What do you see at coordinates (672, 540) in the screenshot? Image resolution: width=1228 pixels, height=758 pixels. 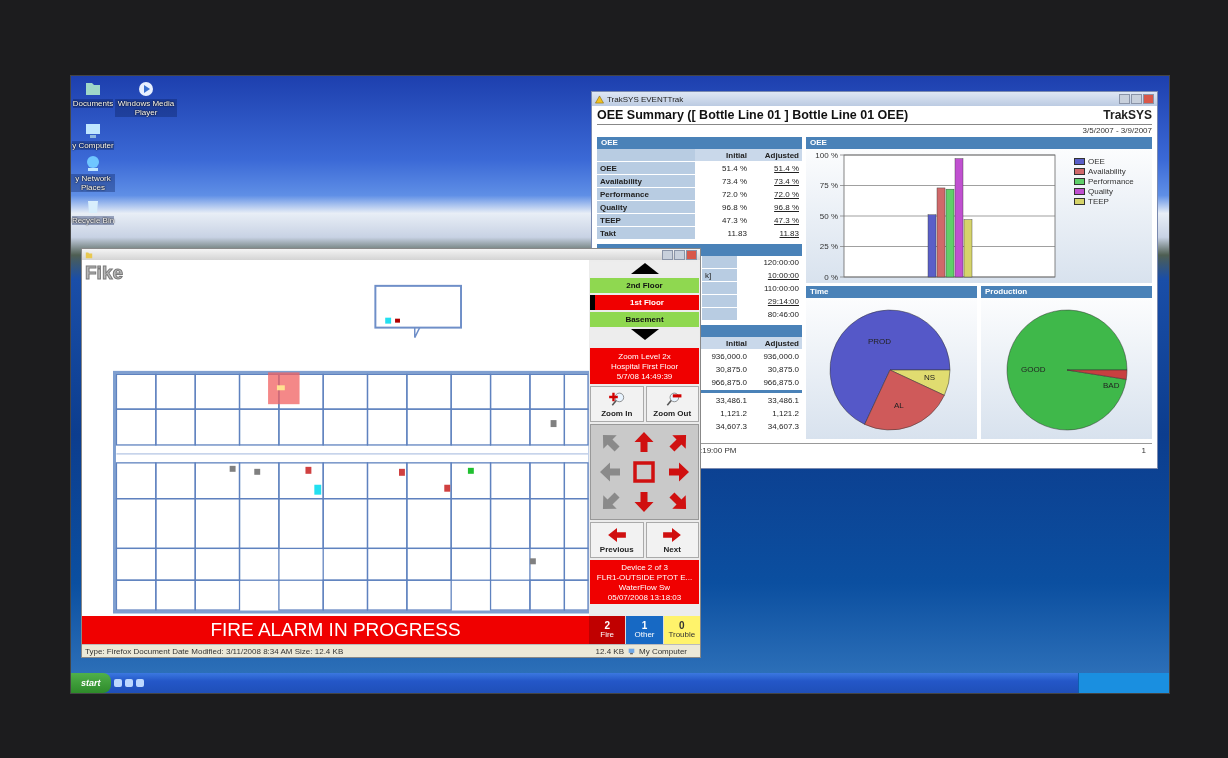 I see `nav-button: Next` at bounding box center [672, 540].